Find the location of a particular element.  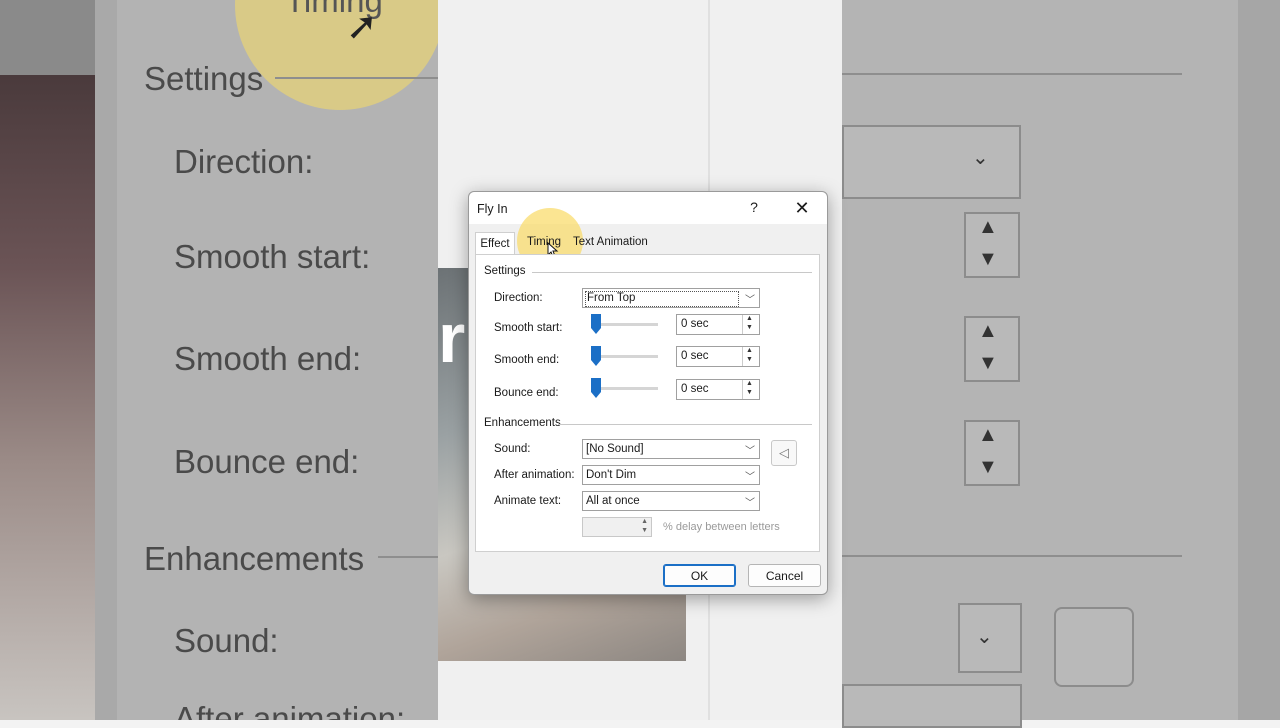

tab-text-animation: Text Animation is located at coordinates (610, 242).